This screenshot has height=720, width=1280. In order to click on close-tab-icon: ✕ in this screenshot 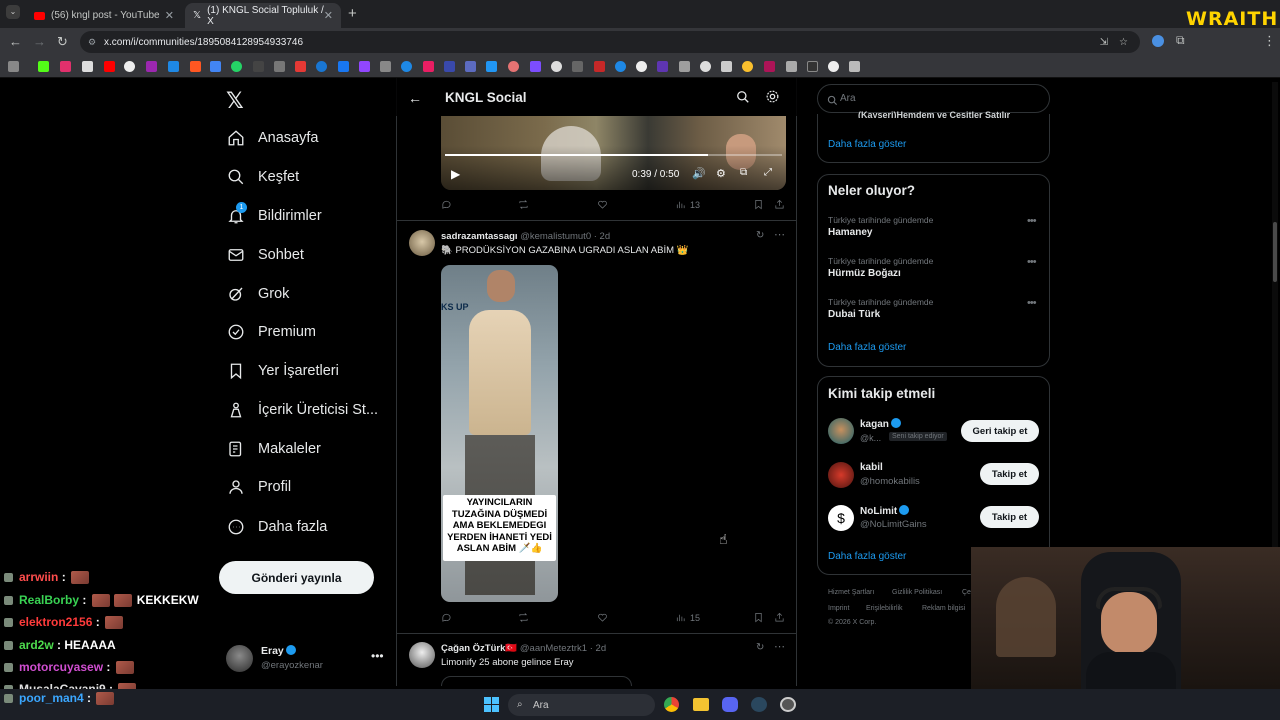, I will do `click(169, 15)`.